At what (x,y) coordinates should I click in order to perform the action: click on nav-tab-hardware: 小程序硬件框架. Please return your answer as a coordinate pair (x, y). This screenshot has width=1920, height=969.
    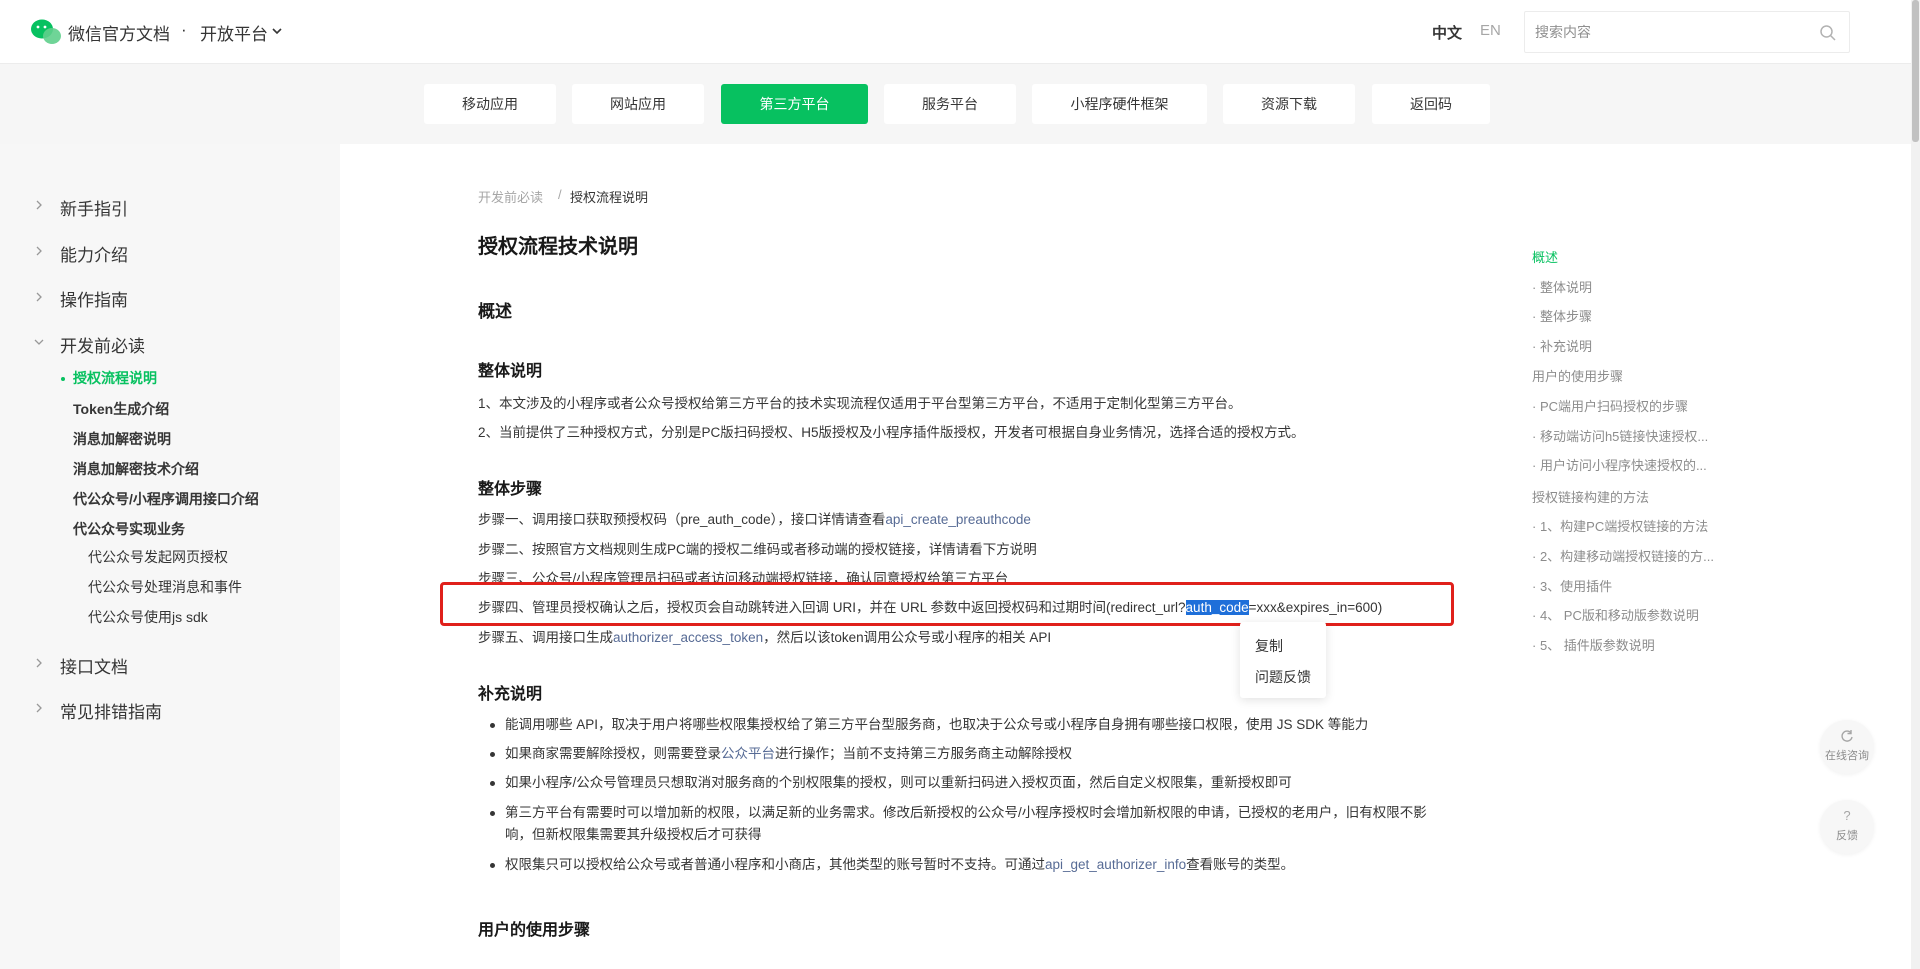
    Looking at the image, I should click on (1119, 104).